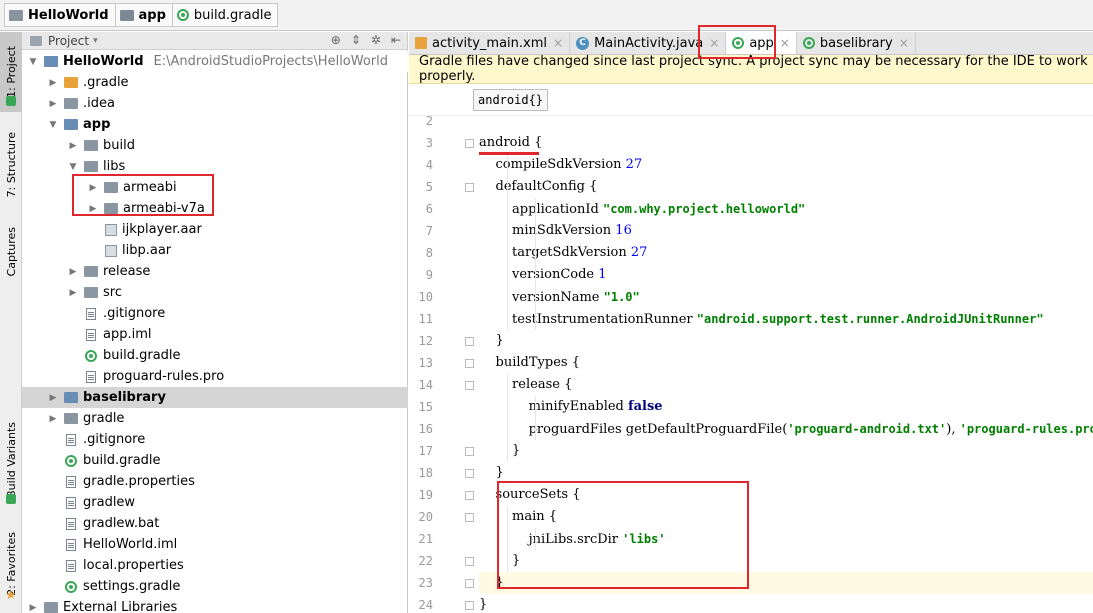  Describe the element at coordinates (215, 544) in the screenshot. I see `tree-item-helloworld-iml: HelloWorld.iml` at that location.